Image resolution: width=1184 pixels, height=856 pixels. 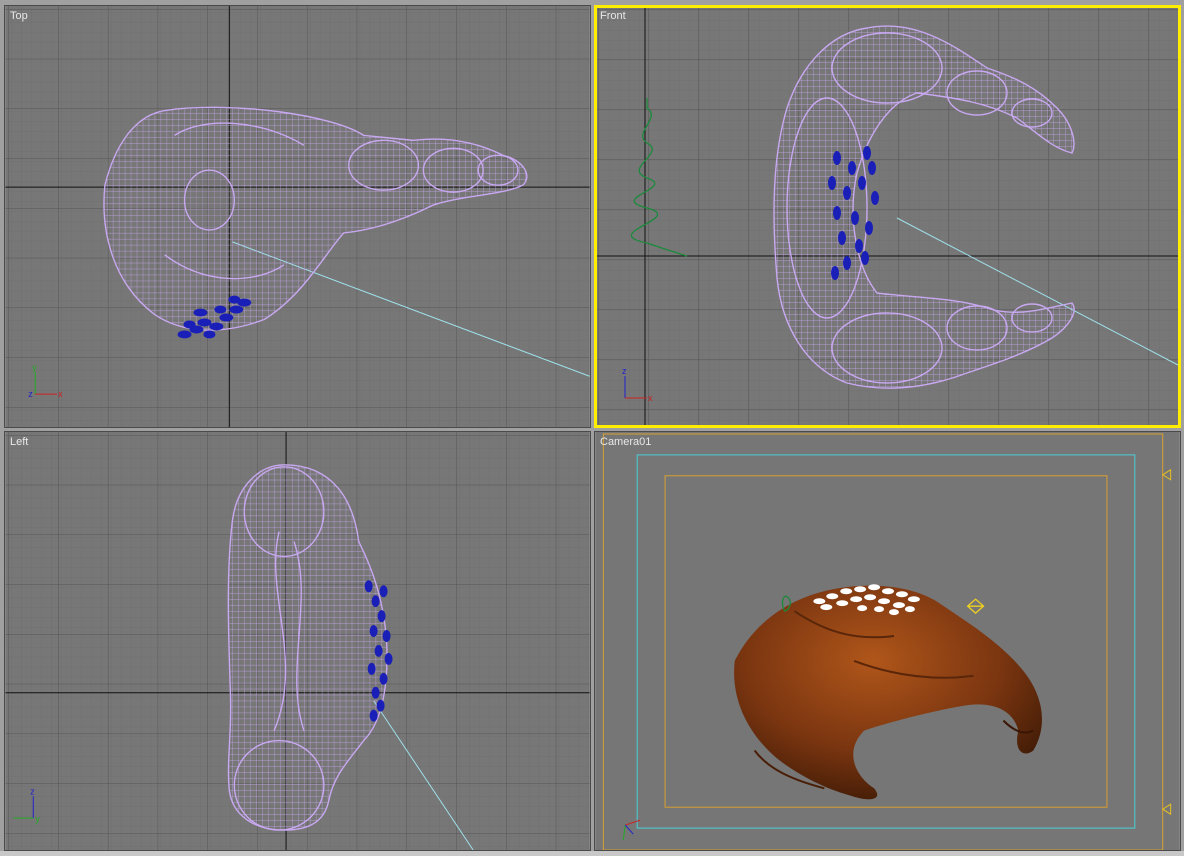 I want to click on viewport-label-top: Top, so click(x=19, y=16).